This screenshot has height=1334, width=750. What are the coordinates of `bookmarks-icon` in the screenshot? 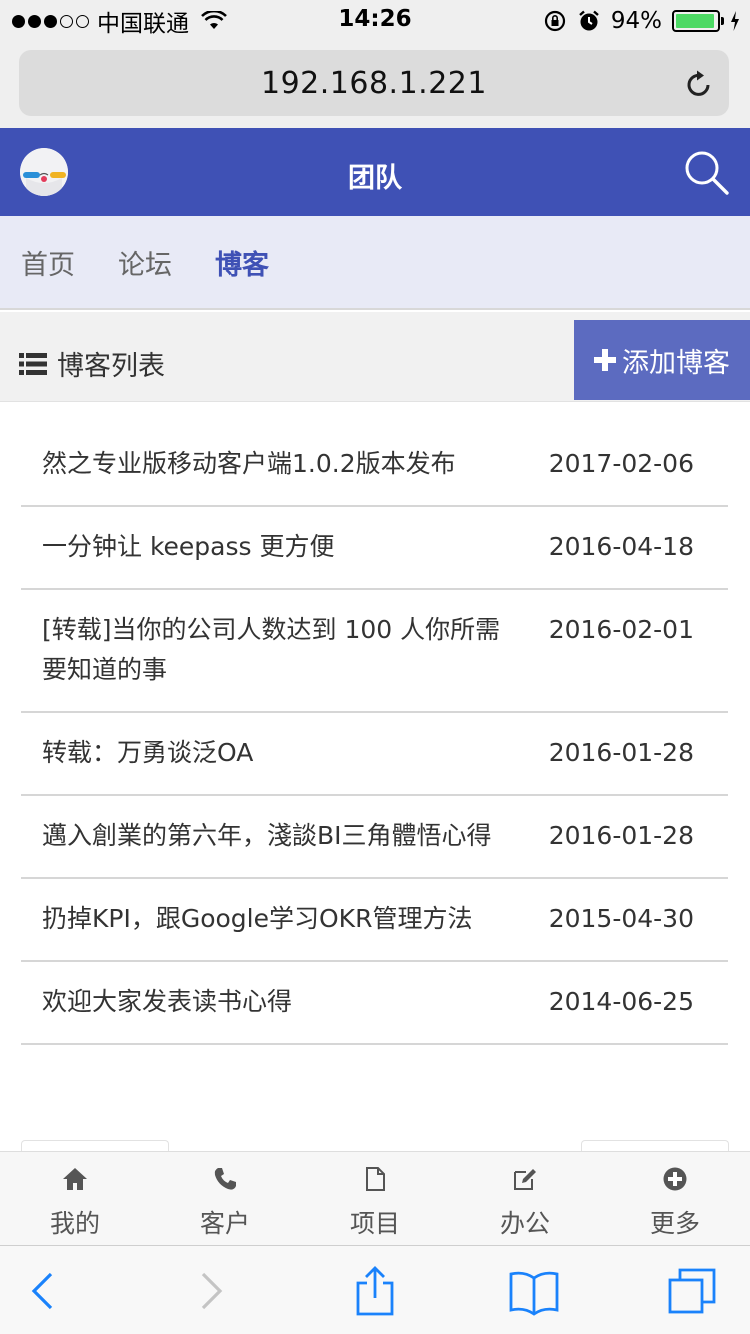 It's located at (534, 1291).